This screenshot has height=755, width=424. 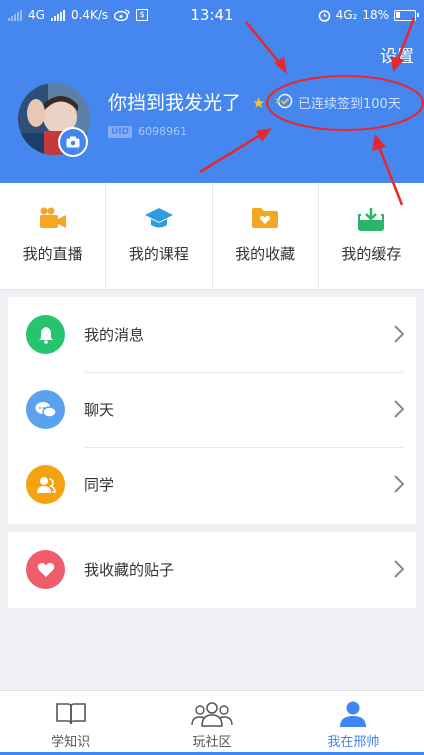 What do you see at coordinates (266, 236) in the screenshot?
I see `grid-item-favorites: 我的收藏` at bounding box center [266, 236].